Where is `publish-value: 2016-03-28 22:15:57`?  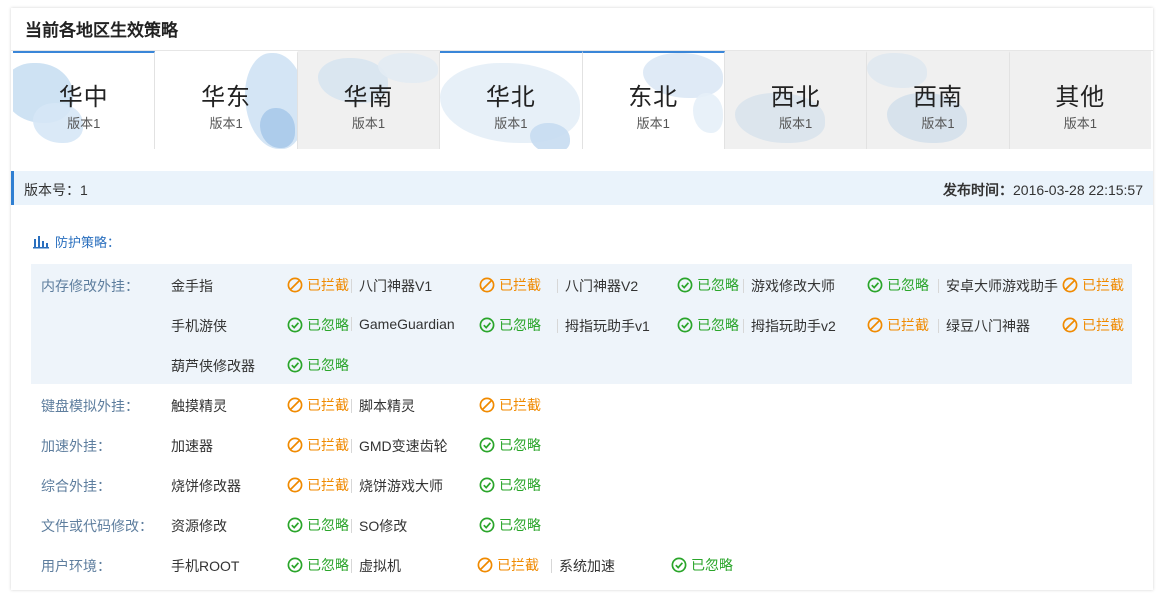
publish-value: 2016-03-28 22:15:57 is located at coordinates (1078, 190).